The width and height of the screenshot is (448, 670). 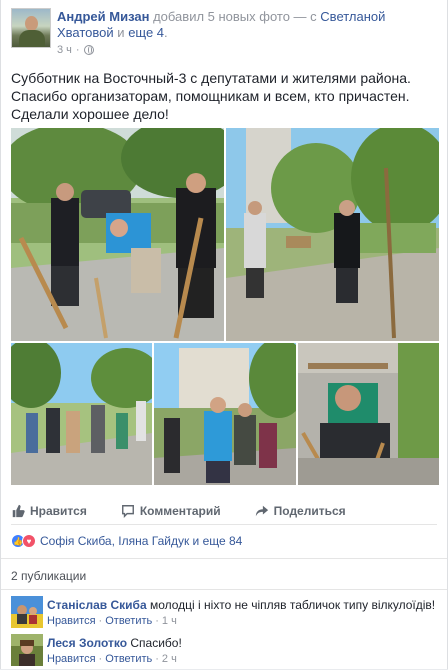 I want to click on share-icon, so click(x=261, y=510).